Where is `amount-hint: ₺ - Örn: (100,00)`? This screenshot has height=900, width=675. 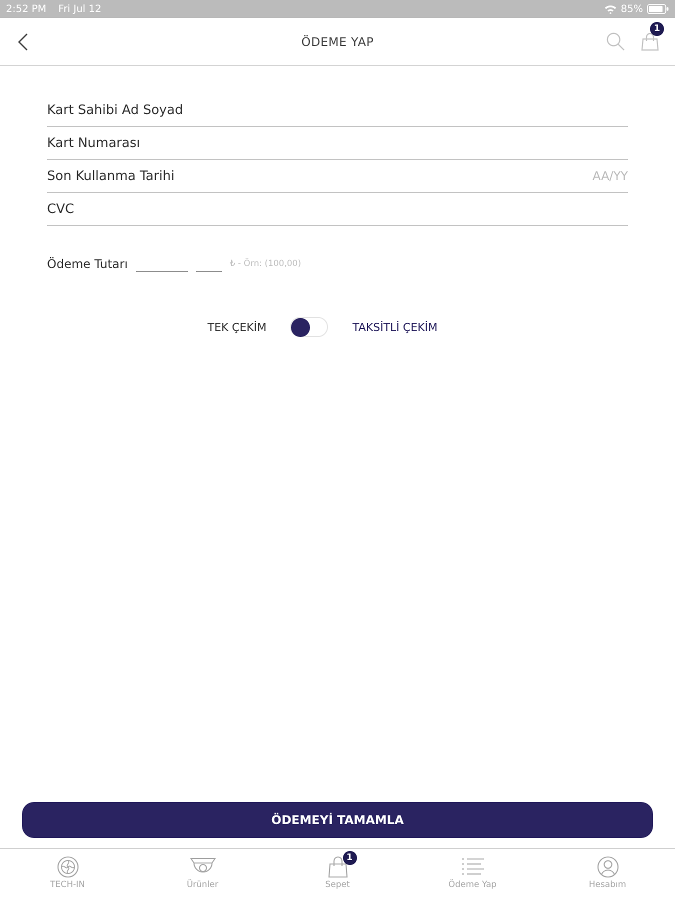
amount-hint: ₺ - Örn: (100,00) is located at coordinates (266, 264).